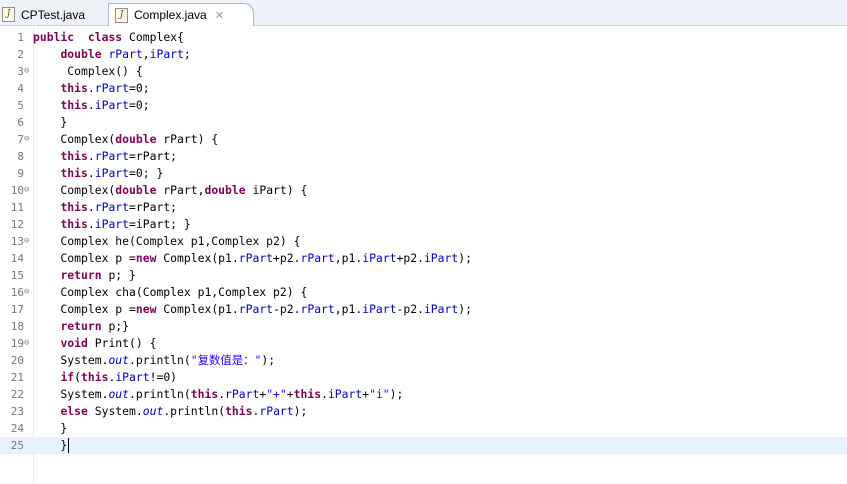 The image size is (847, 484). What do you see at coordinates (423, 377) in the screenshot?
I see `code-line: 21 if(this.iPart!=0)` at bounding box center [423, 377].